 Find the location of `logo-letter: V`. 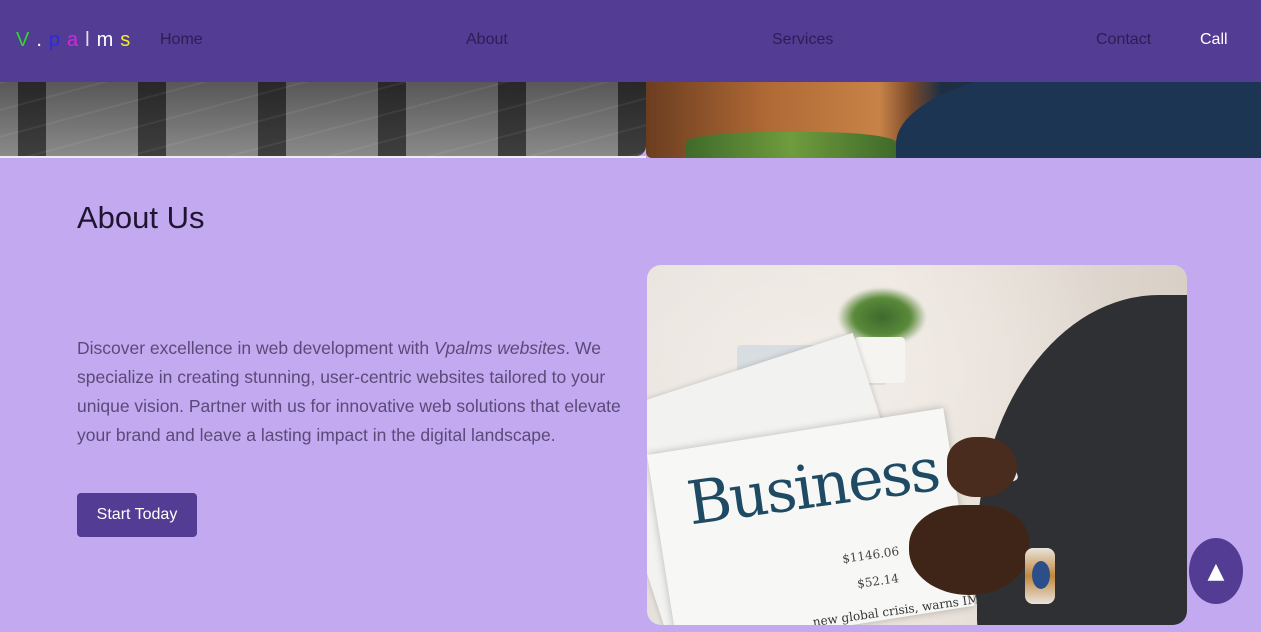

logo-letter: V is located at coordinates (23, 40).